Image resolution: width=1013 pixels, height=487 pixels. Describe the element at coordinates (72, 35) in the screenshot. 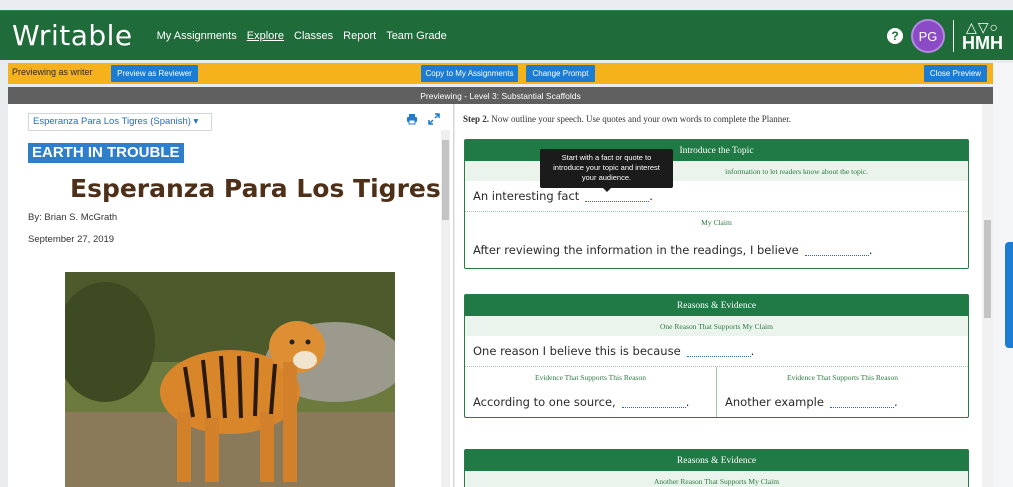

I see `writable-logo: Writable` at that location.